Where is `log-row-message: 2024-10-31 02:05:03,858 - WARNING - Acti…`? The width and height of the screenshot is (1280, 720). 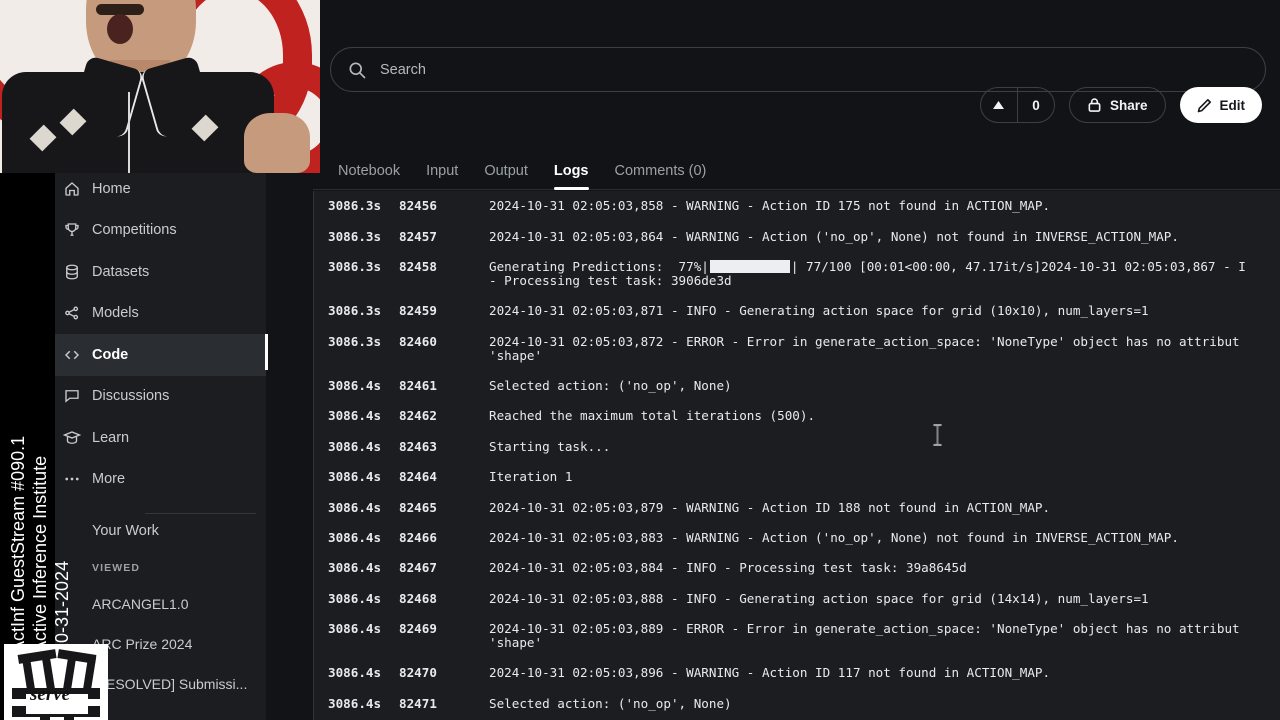
log-row-message: 2024-10-31 02:05:03,858 - WARNING - Acti… is located at coordinates (770, 206).